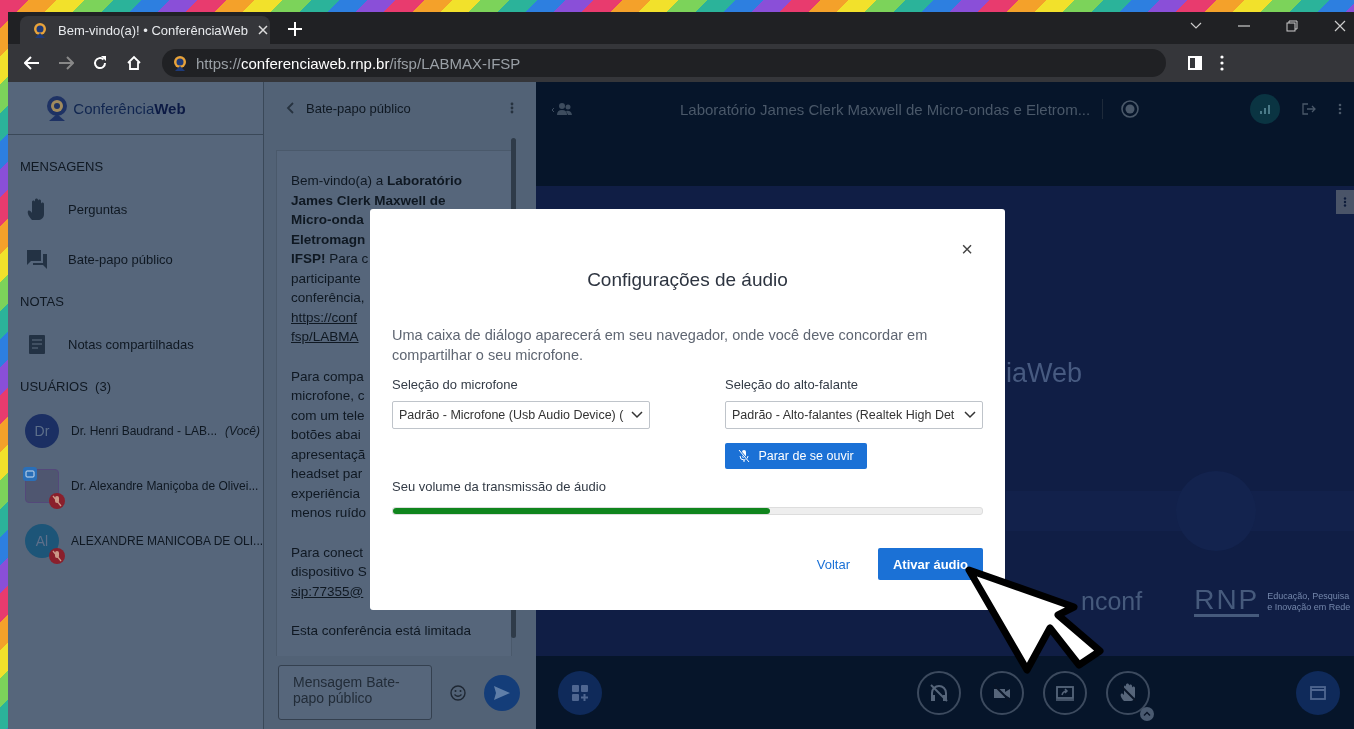 Image resolution: width=1354 pixels, height=729 pixels. I want to click on chevron-left-icon, so click(290, 108).